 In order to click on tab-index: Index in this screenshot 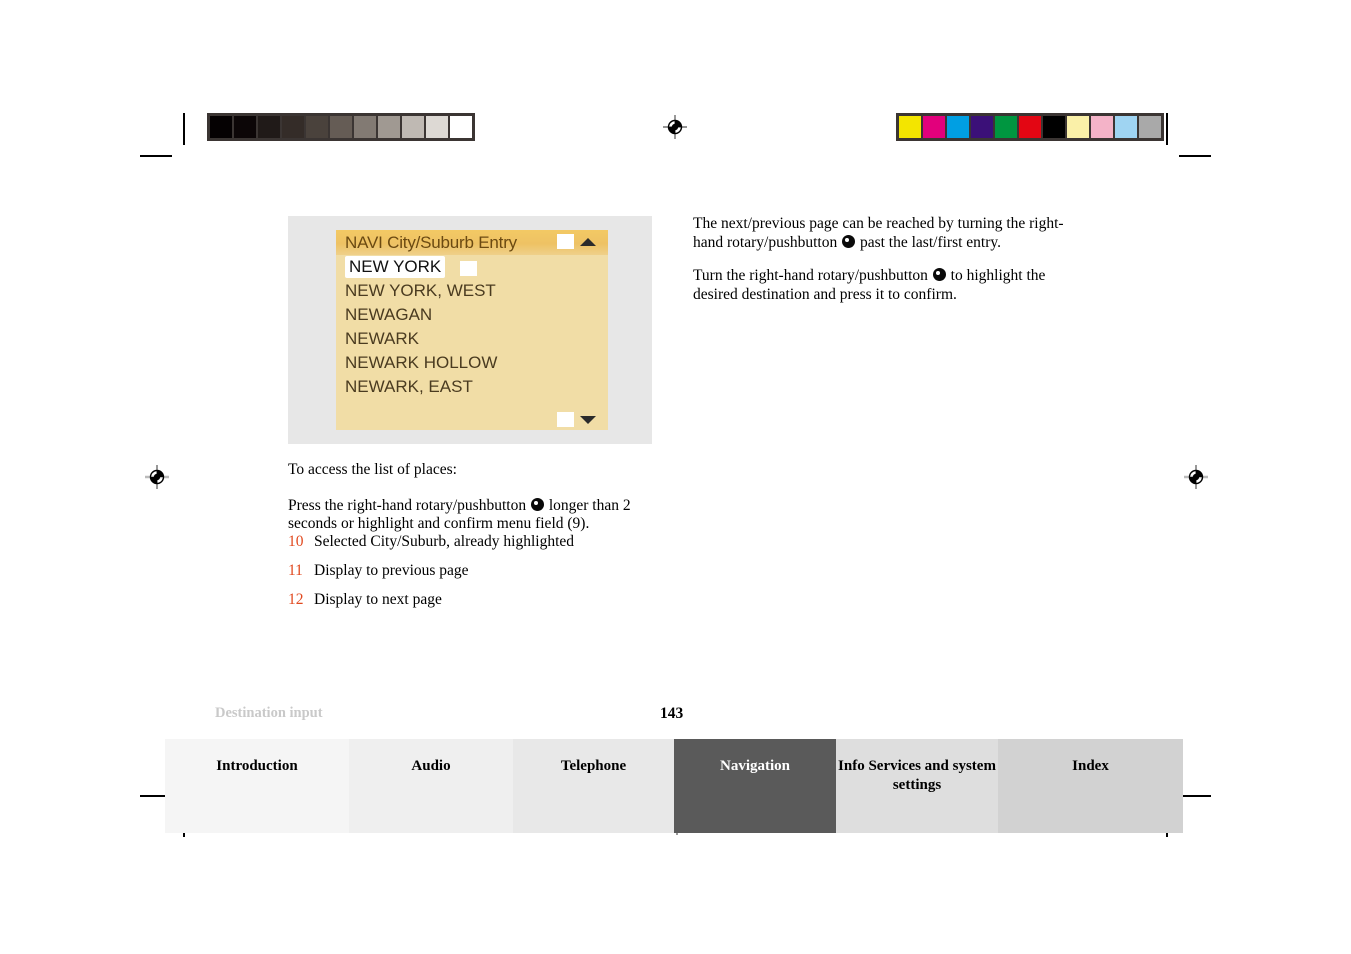, I will do `click(1090, 786)`.